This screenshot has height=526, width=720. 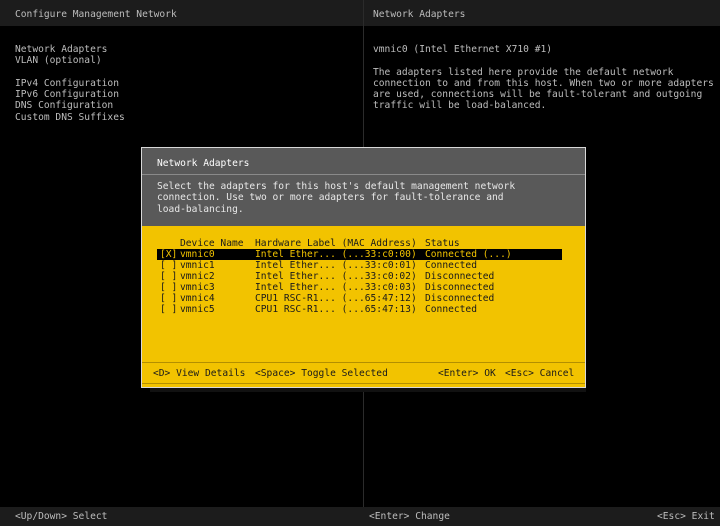 What do you see at coordinates (336, 298) in the screenshot?
I see `adapter-hardware: CPU1 RSC-R1... (...65:47:12)` at bounding box center [336, 298].